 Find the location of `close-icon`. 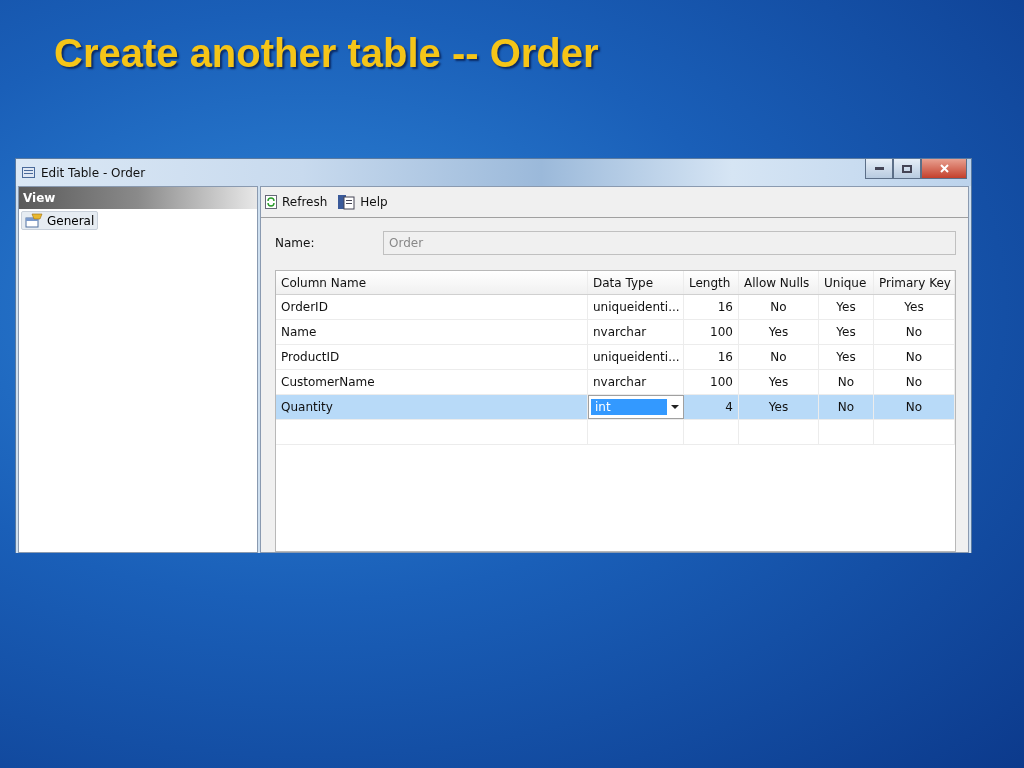

close-icon is located at coordinates (944, 168).